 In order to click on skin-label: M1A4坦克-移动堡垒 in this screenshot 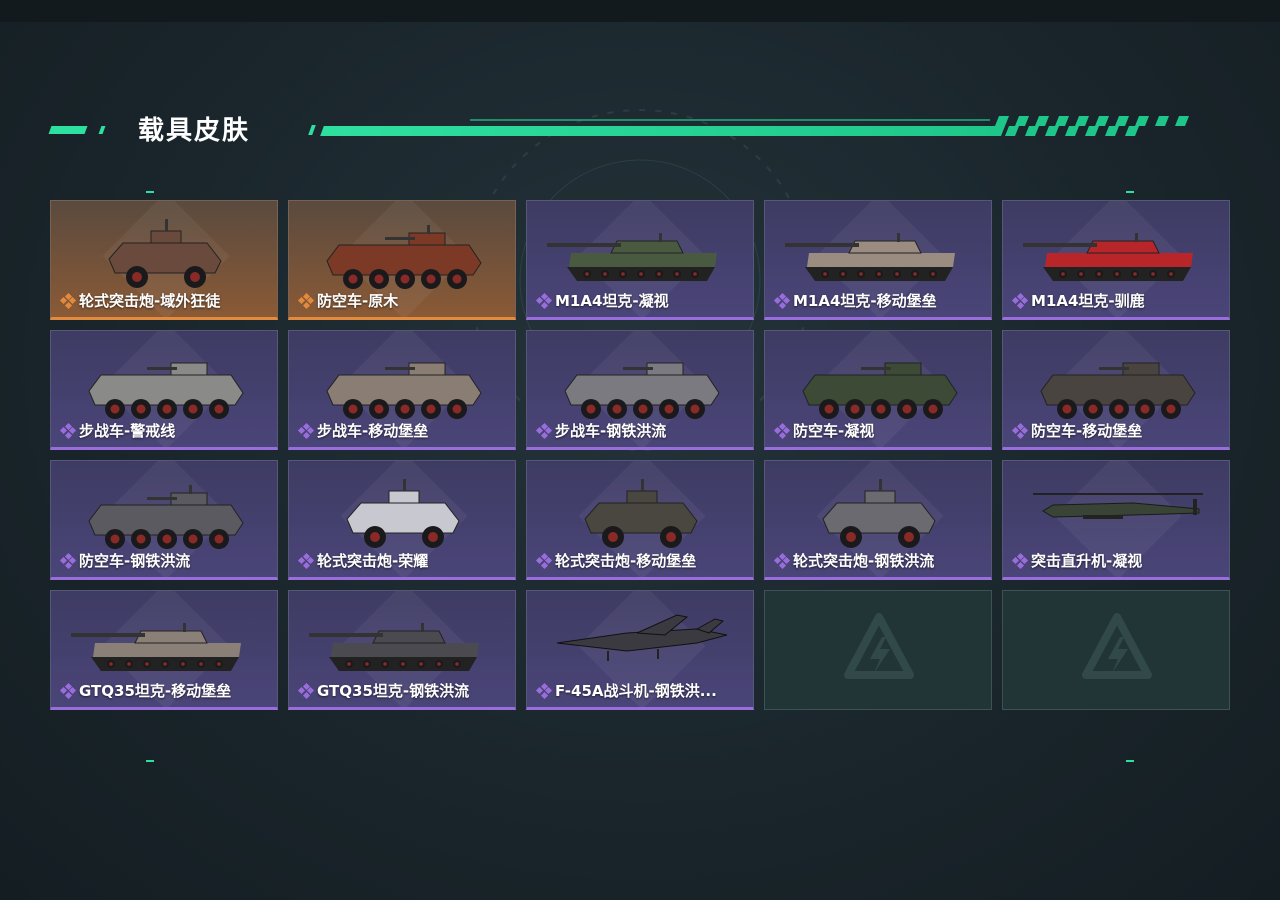, I will do `click(855, 300)`.